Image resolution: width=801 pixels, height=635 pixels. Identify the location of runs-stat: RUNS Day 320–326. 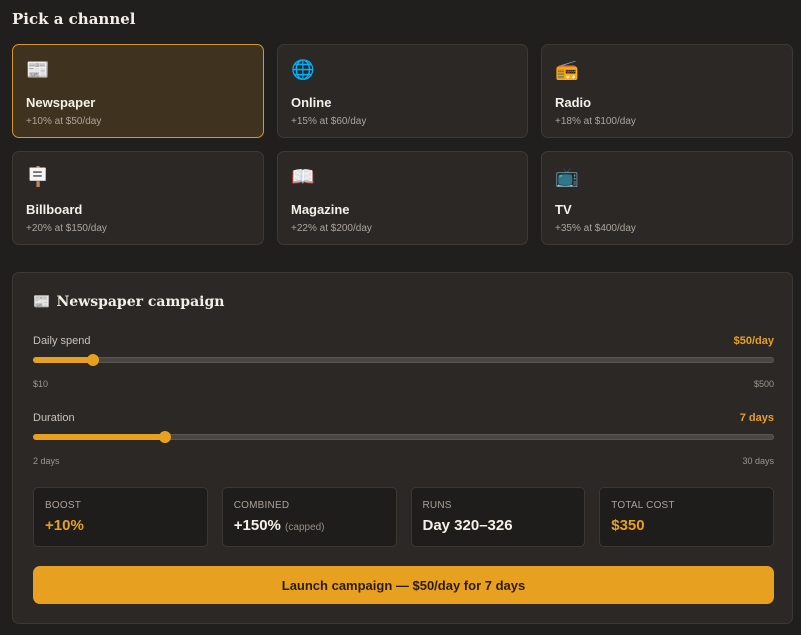
(498, 517).